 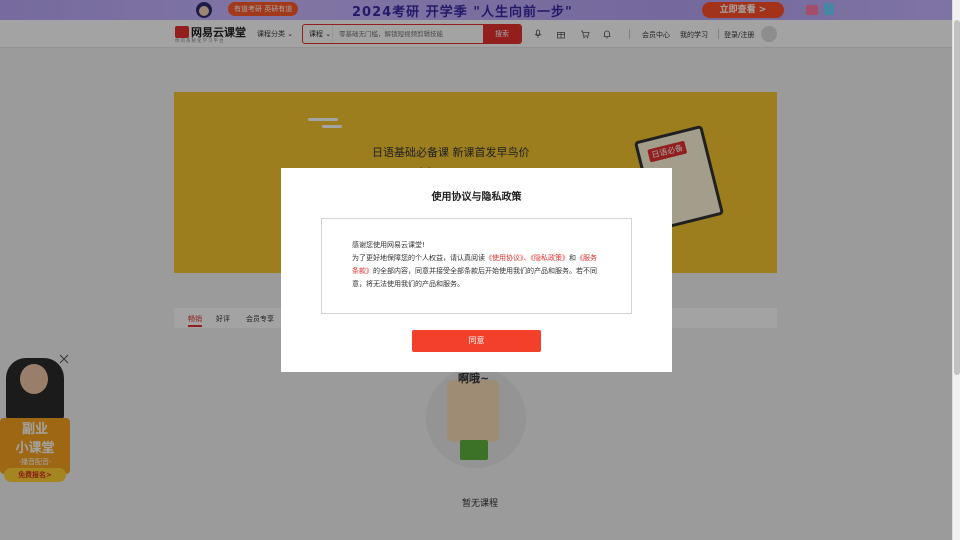 I want to click on scrollbar, so click(x=956, y=270).